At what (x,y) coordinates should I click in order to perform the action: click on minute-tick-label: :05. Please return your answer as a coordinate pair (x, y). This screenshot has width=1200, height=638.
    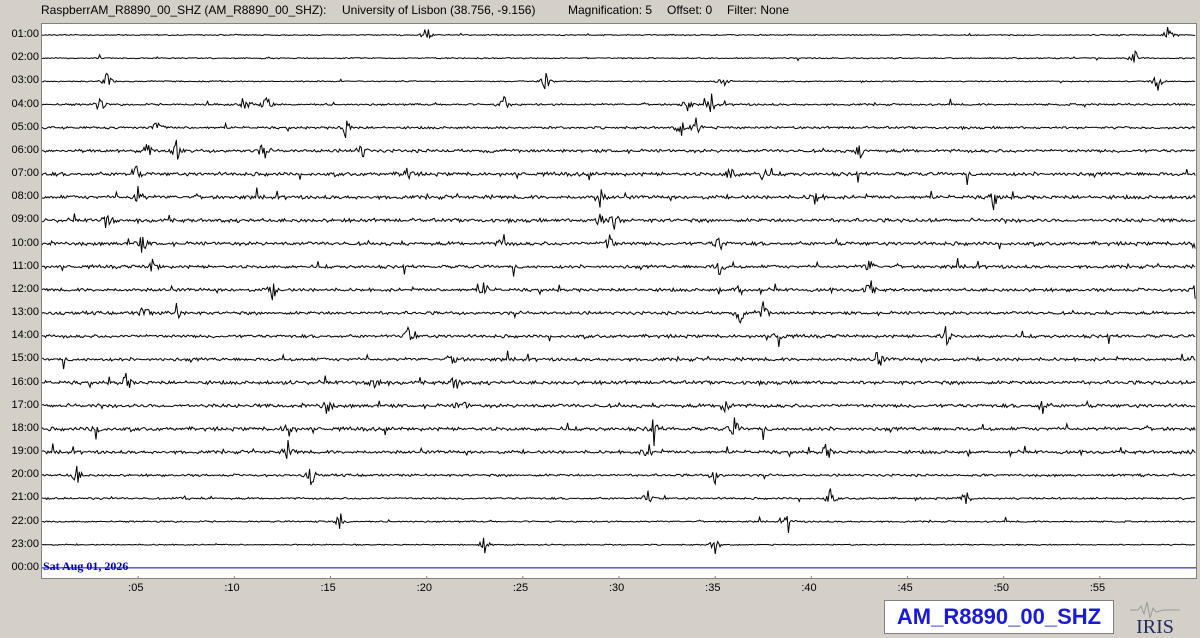
    Looking at the image, I should click on (136, 588).